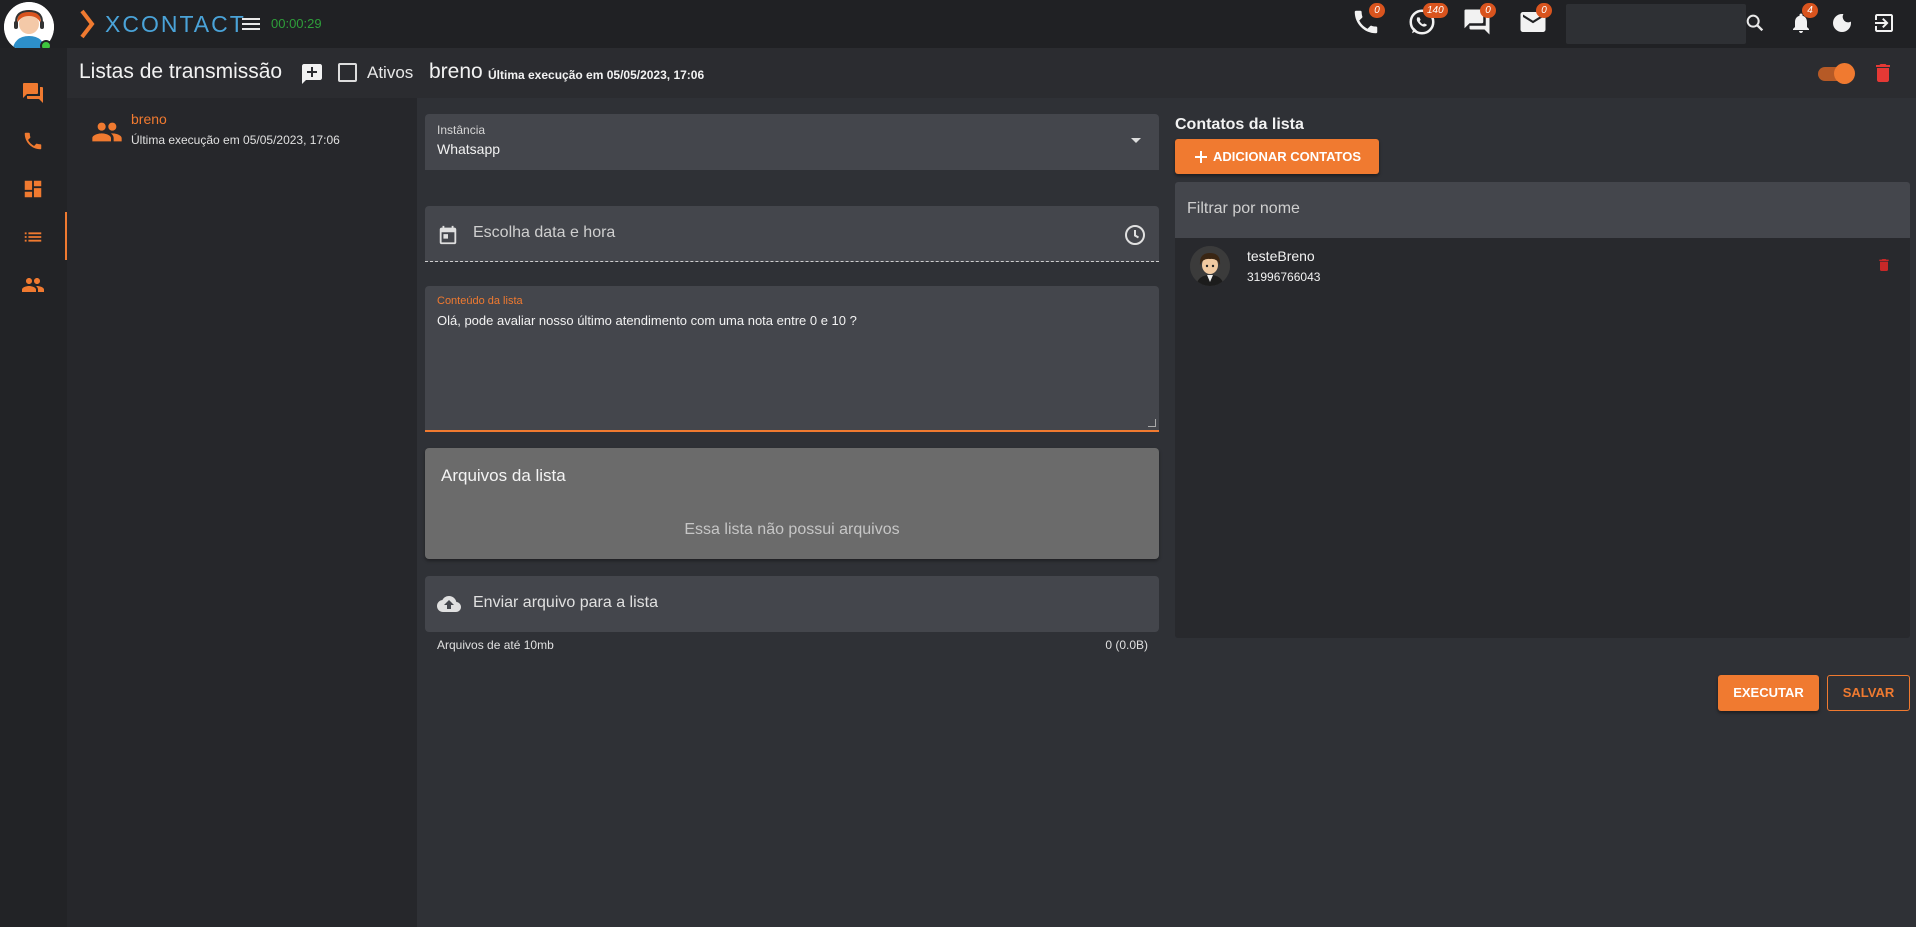 The width and height of the screenshot is (1916, 927). What do you see at coordinates (480, 301) in the screenshot?
I see `content-label: Conteúdo da lista` at bounding box center [480, 301].